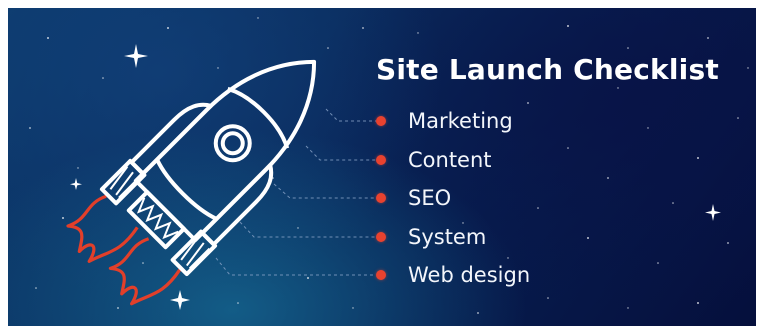  I want to click on checklist-title: Site Launch Checklist, so click(547, 69).